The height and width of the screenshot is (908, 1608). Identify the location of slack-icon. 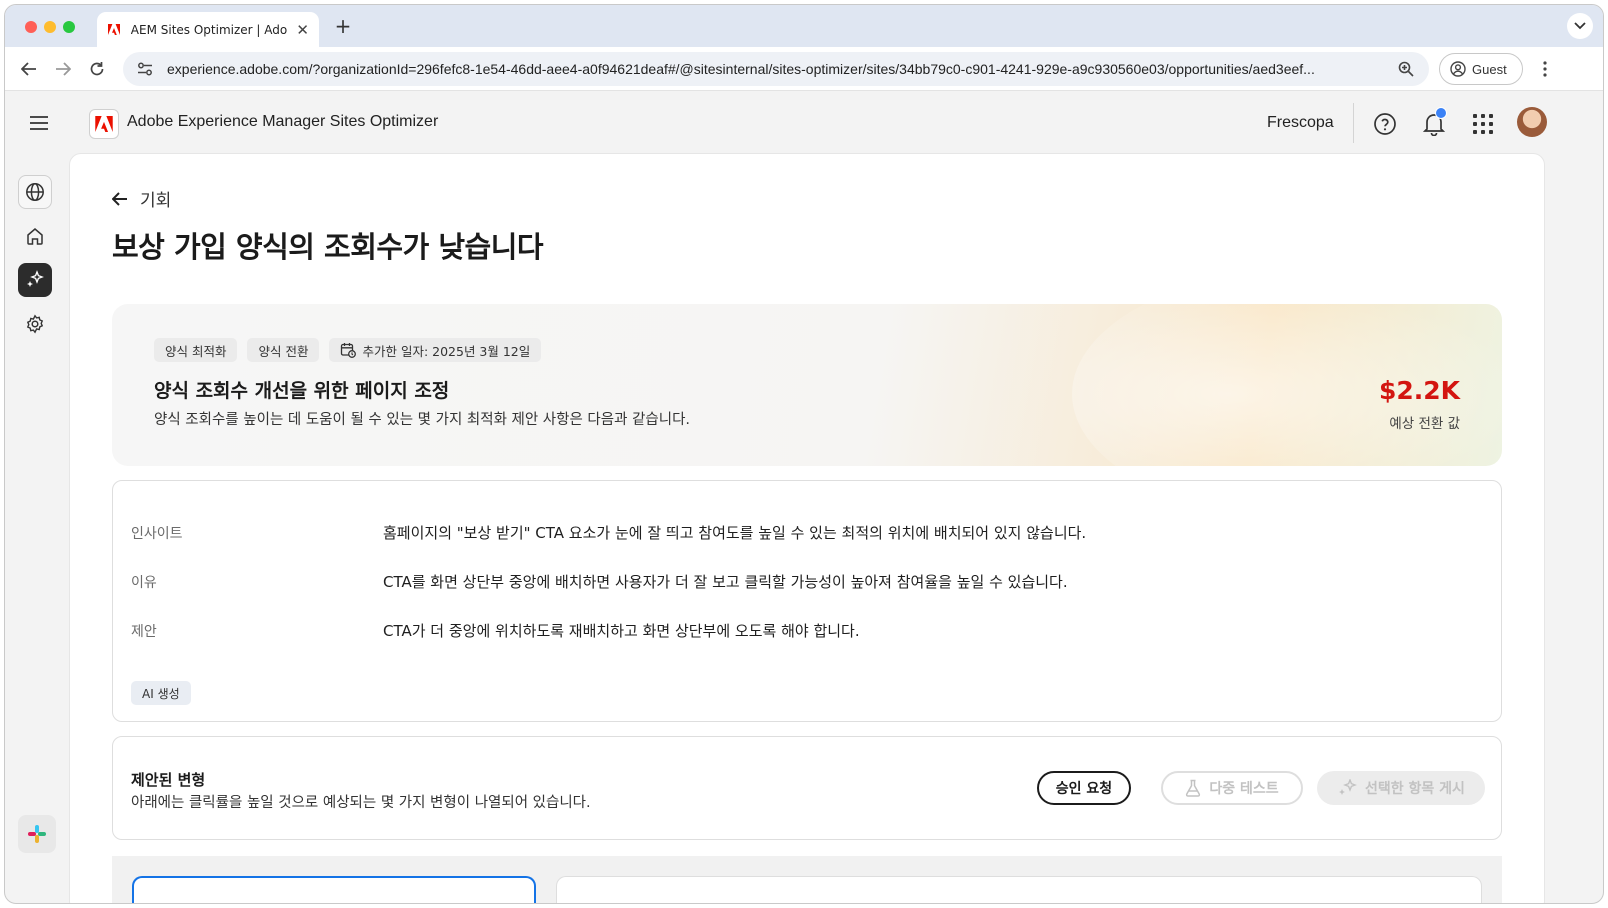
(37, 834).